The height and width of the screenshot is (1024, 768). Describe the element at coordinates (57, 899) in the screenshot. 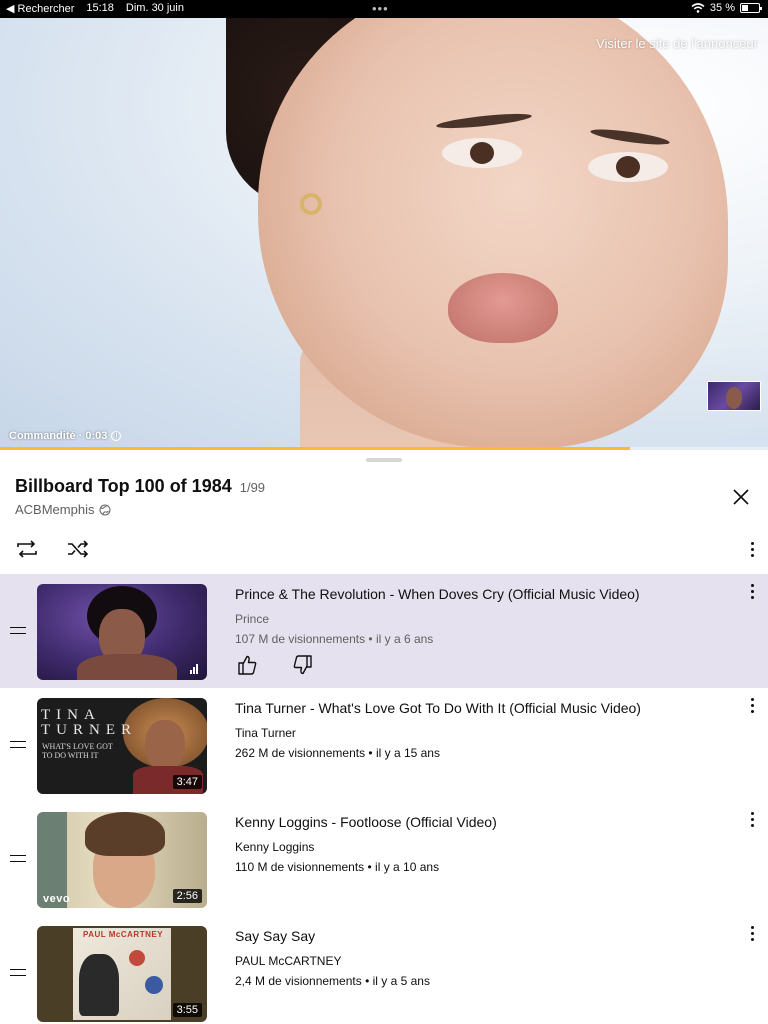

I see `vevo-logo: vevo` at that location.